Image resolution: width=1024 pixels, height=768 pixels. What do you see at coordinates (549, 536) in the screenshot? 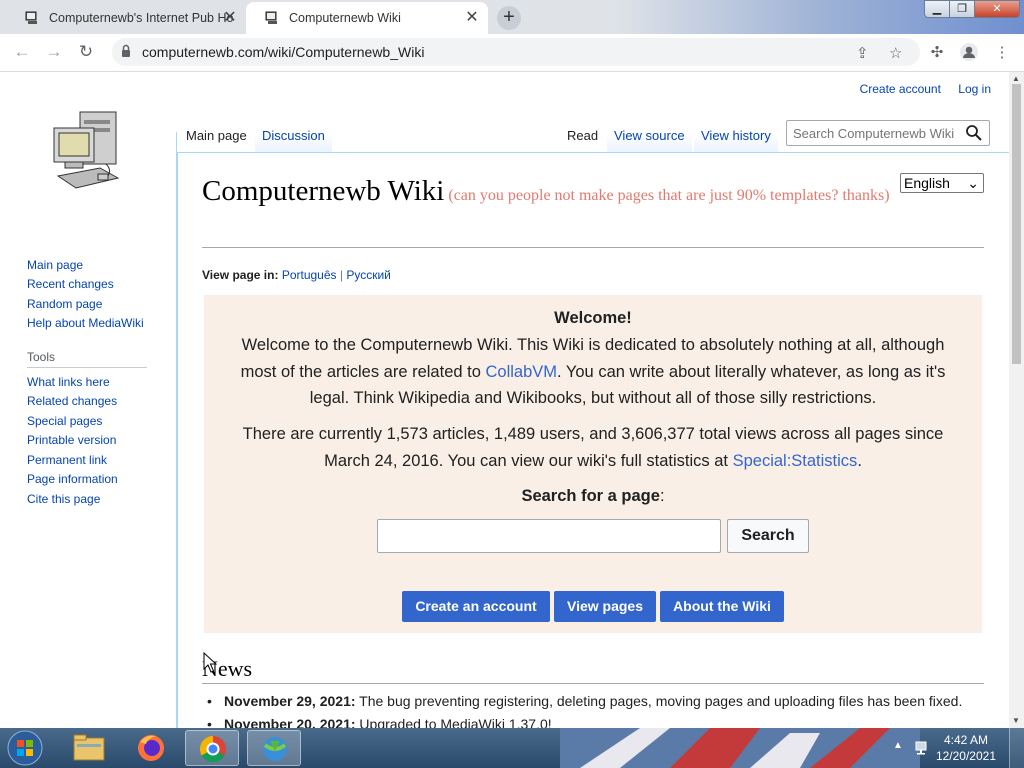
I see `page-search-input` at bounding box center [549, 536].